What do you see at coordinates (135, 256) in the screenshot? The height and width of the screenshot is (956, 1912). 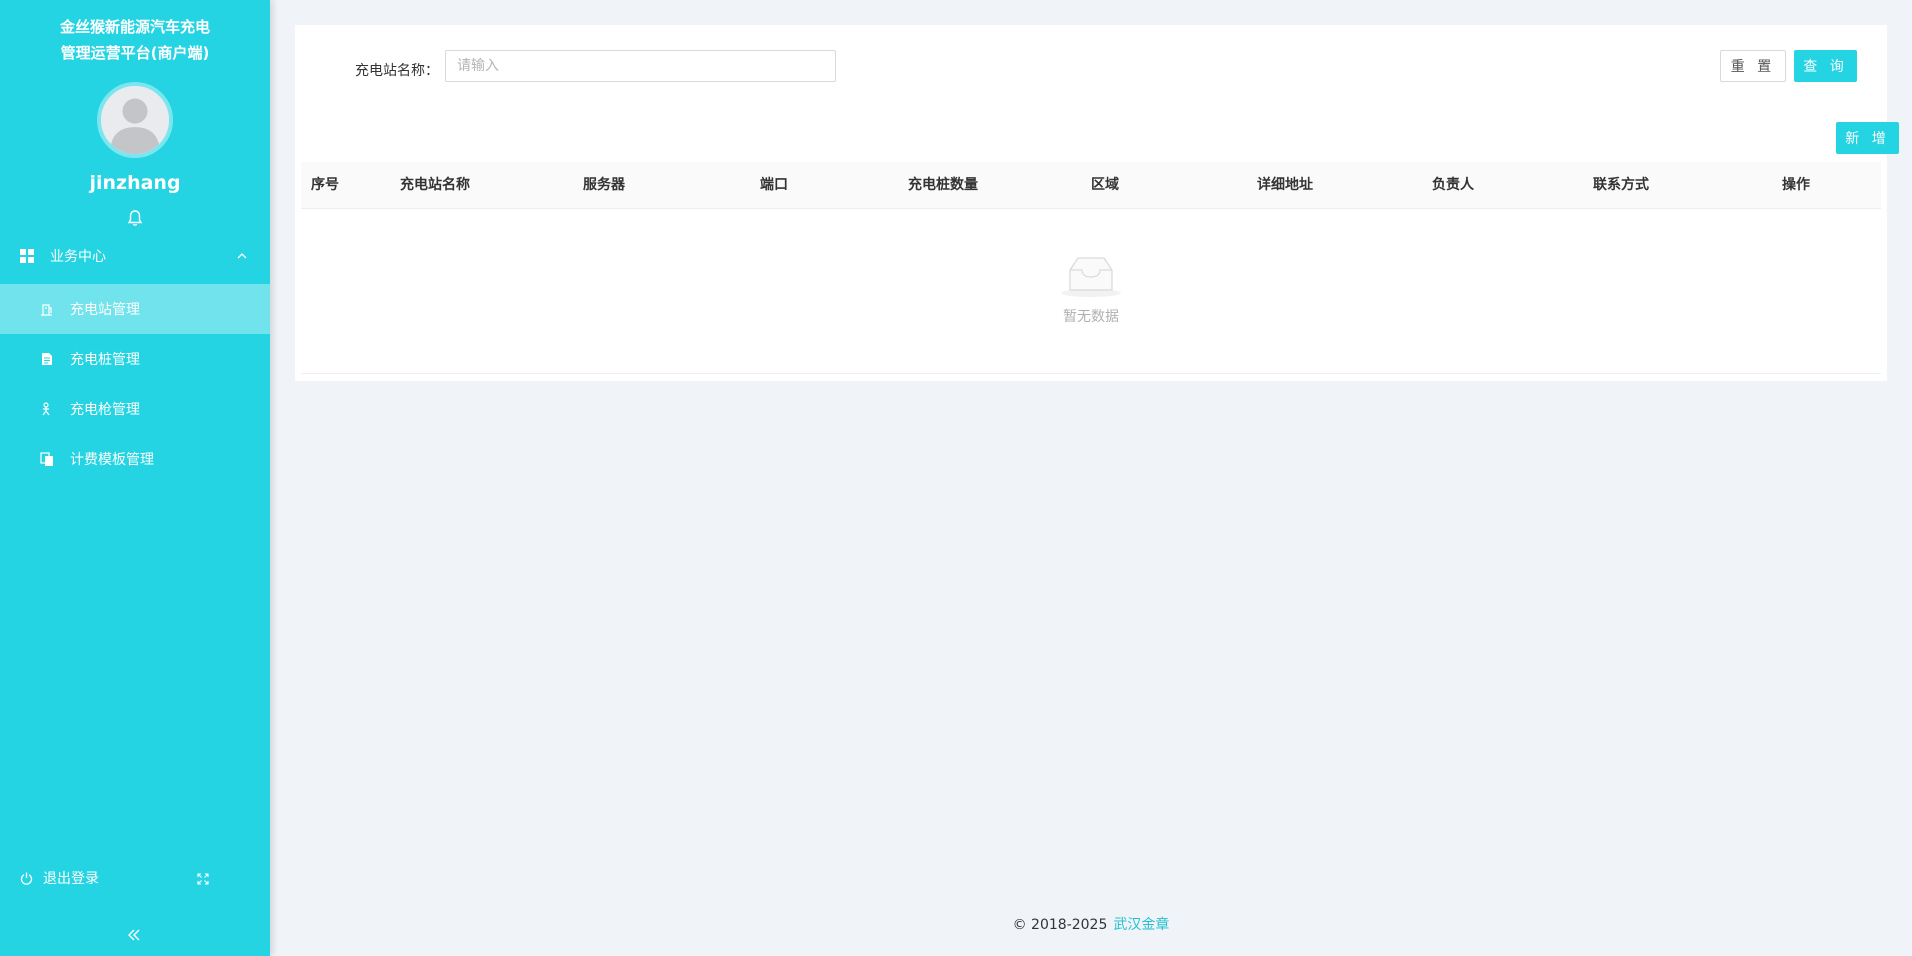 I see `menu-group-business-center: 业务中心` at bounding box center [135, 256].